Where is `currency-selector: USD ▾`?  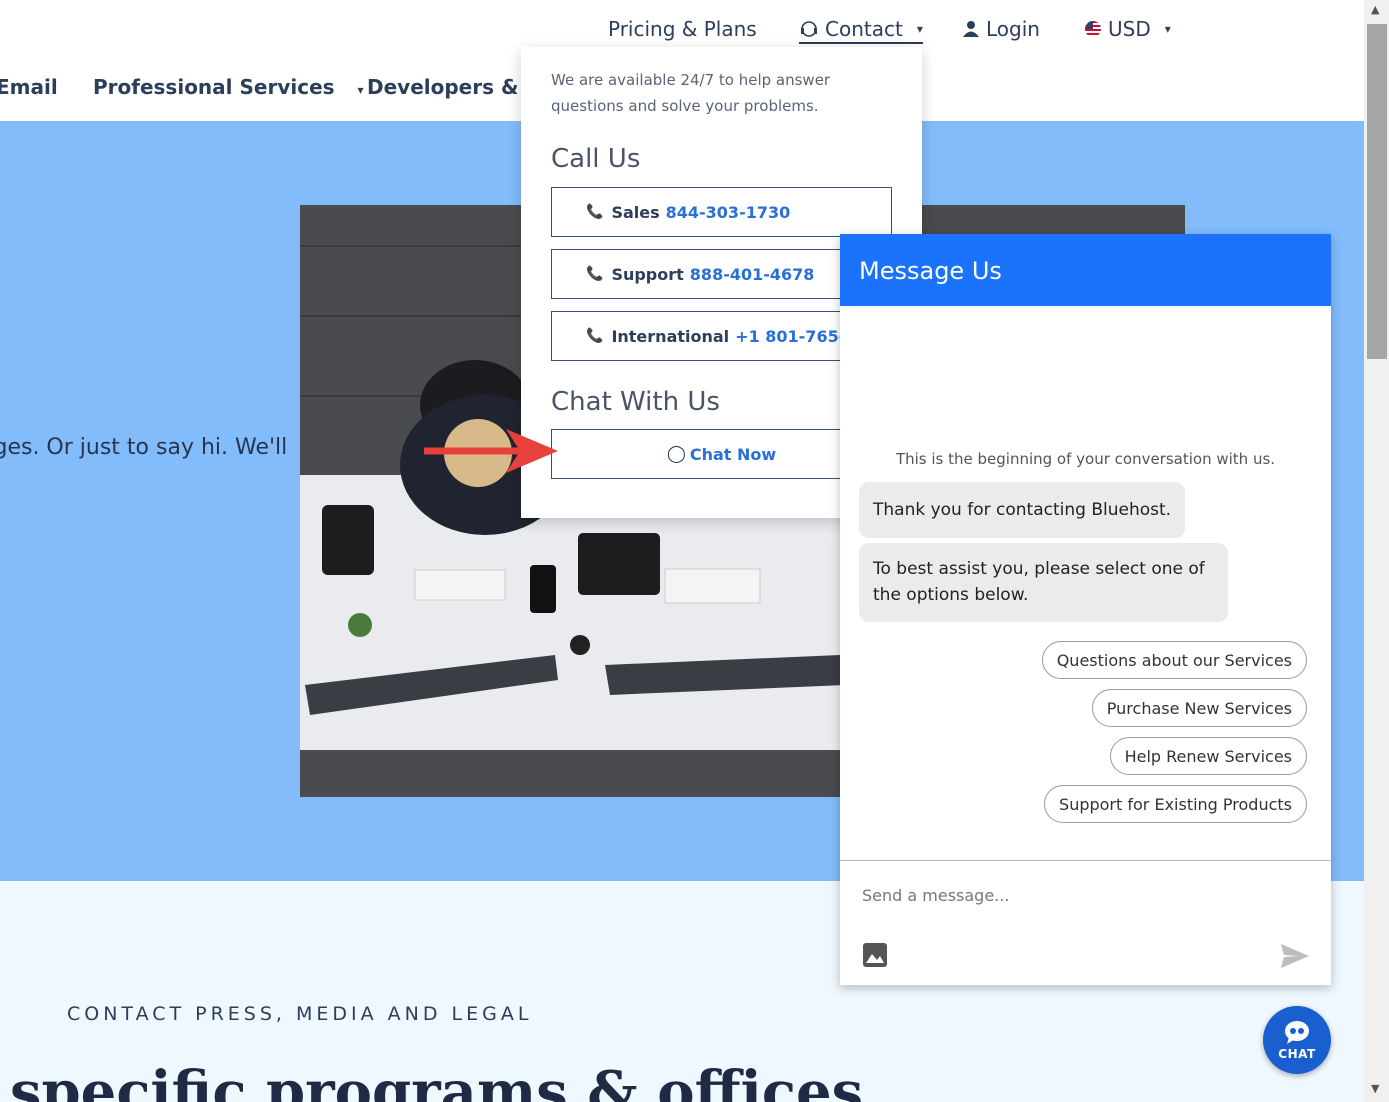 currency-selector: USD ▾ is located at coordinates (1127, 29).